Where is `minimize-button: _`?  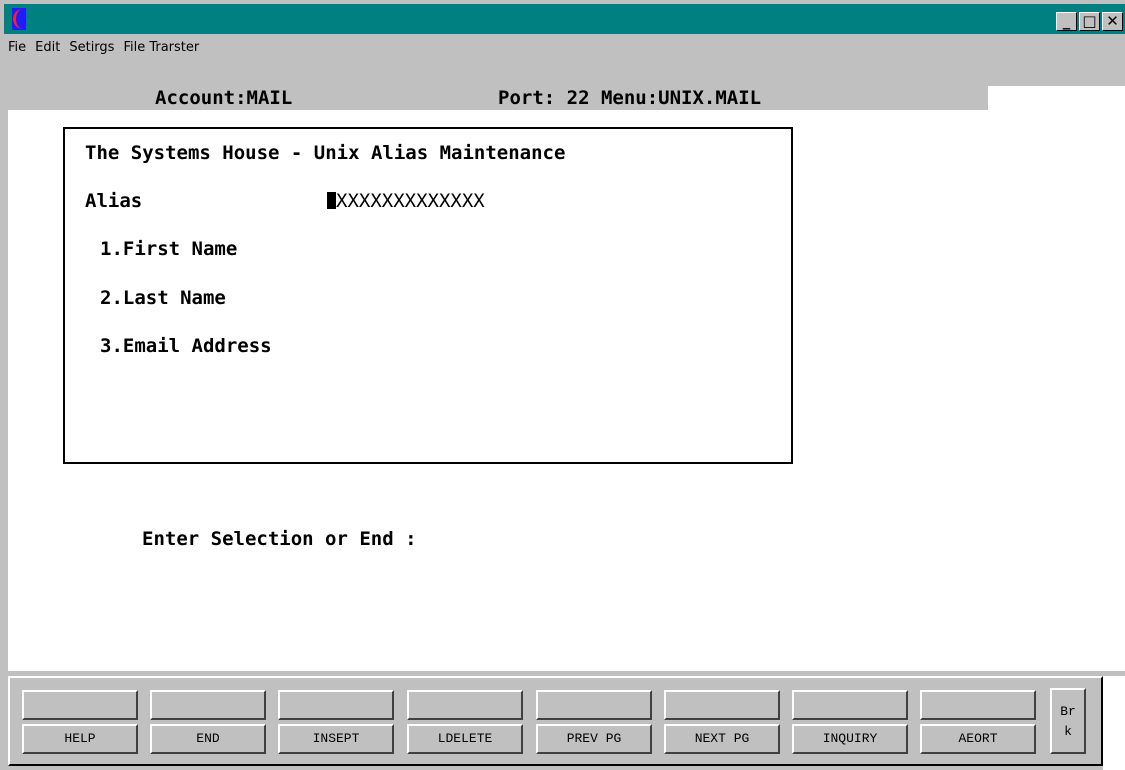
minimize-button: _ is located at coordinates (1066, 21).